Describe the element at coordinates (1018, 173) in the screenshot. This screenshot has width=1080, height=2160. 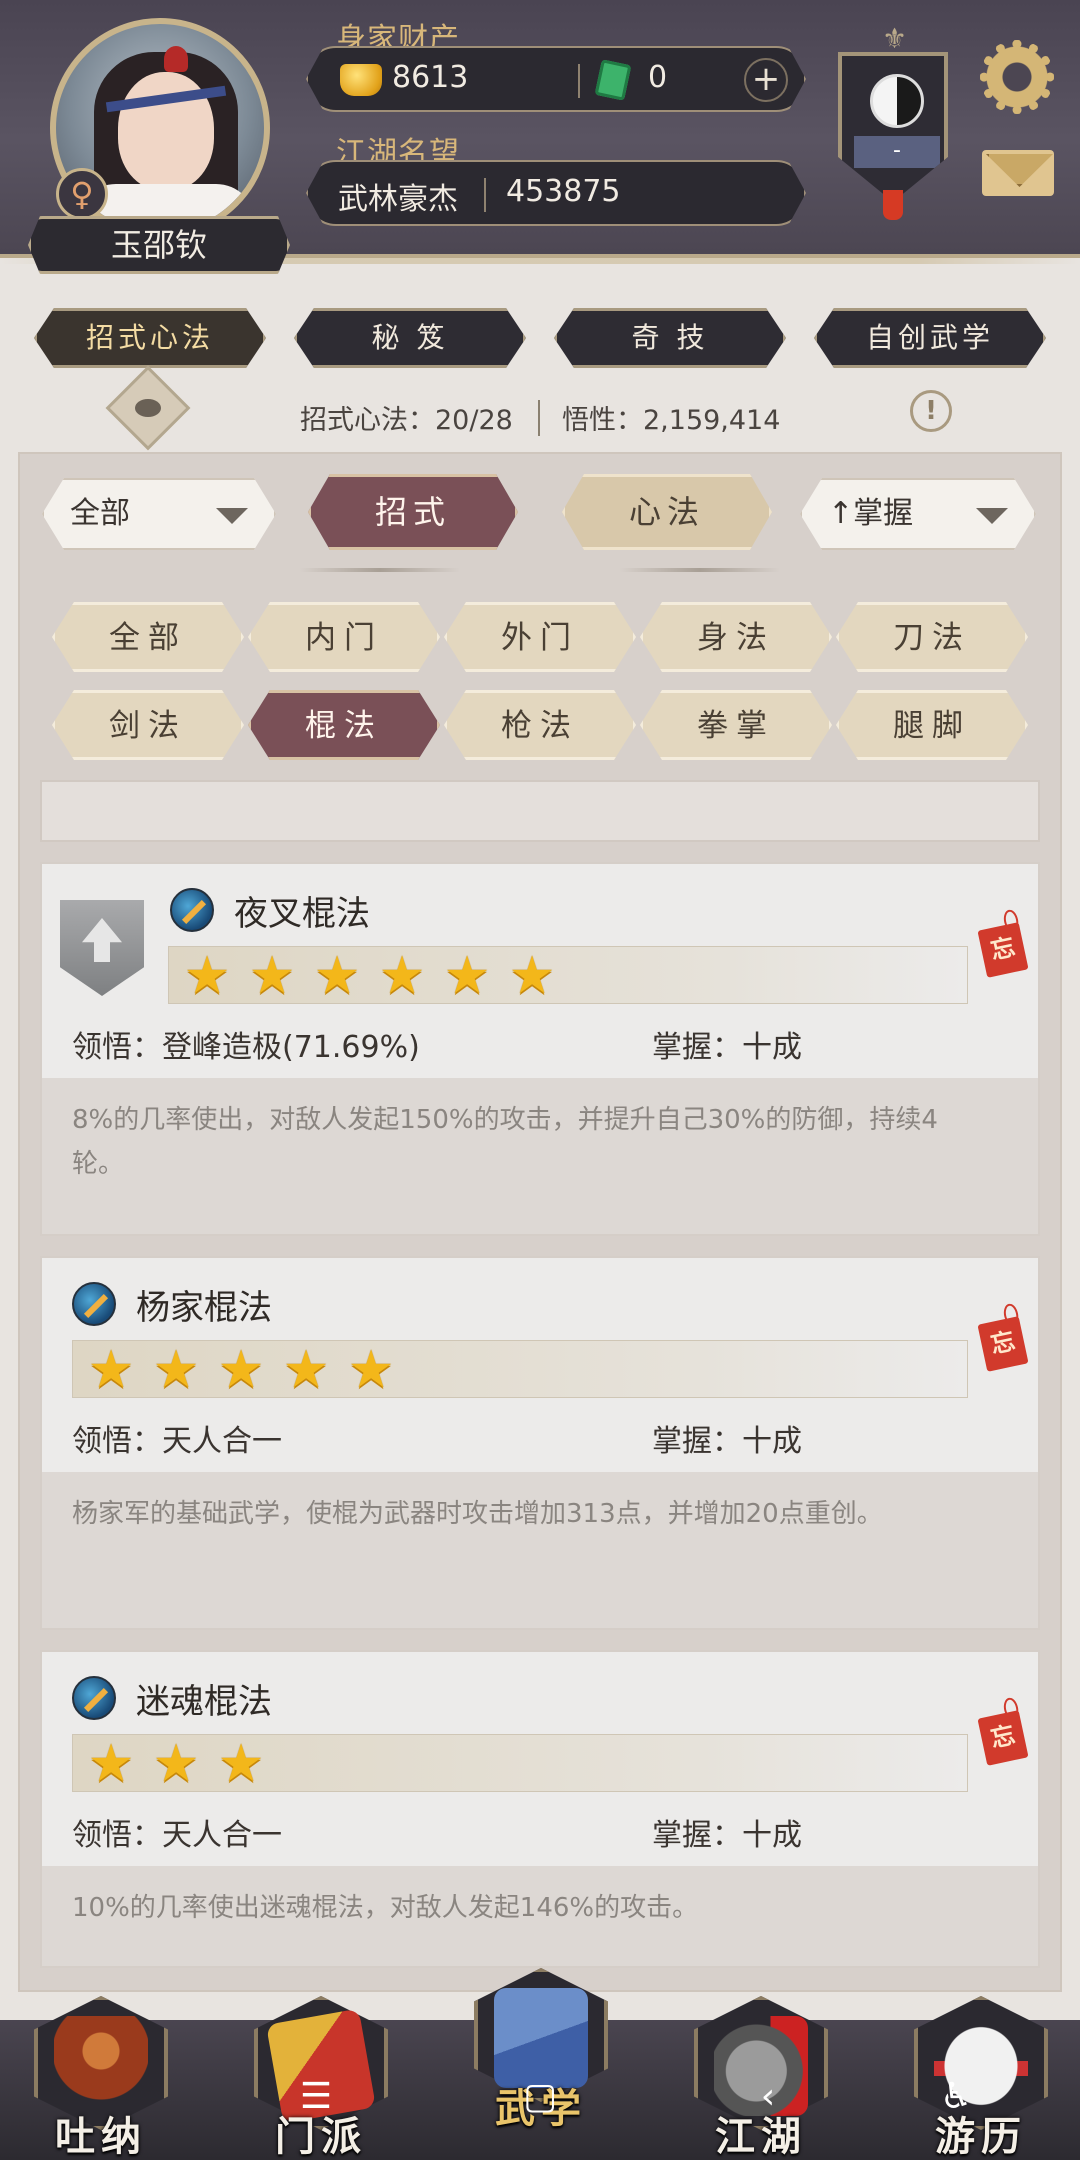
I see `mail-icon` at that location.